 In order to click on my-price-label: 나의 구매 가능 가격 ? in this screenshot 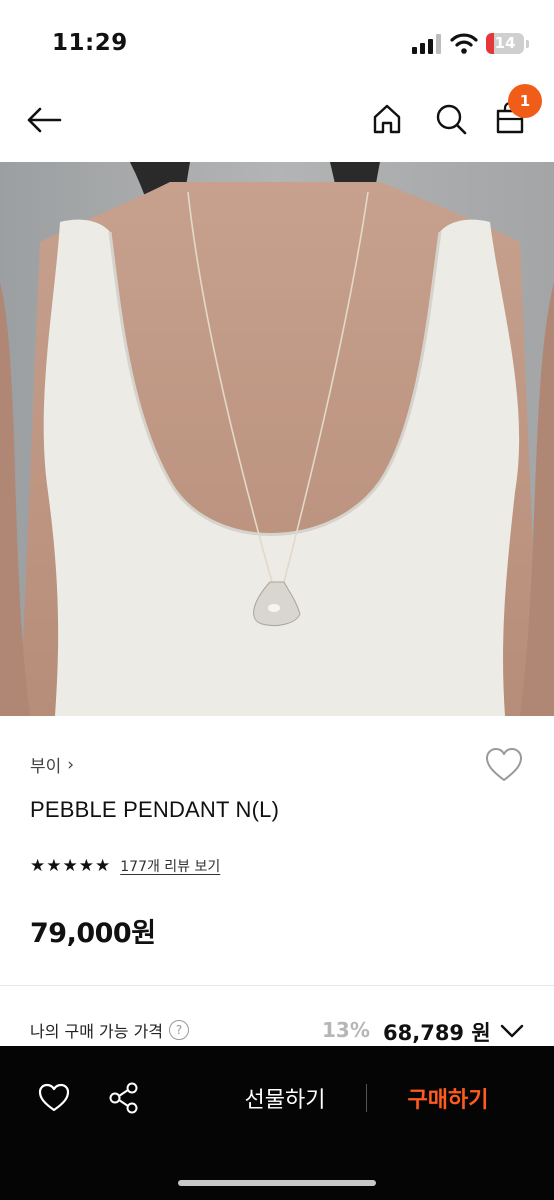, I will do `click(110, 1030)`.